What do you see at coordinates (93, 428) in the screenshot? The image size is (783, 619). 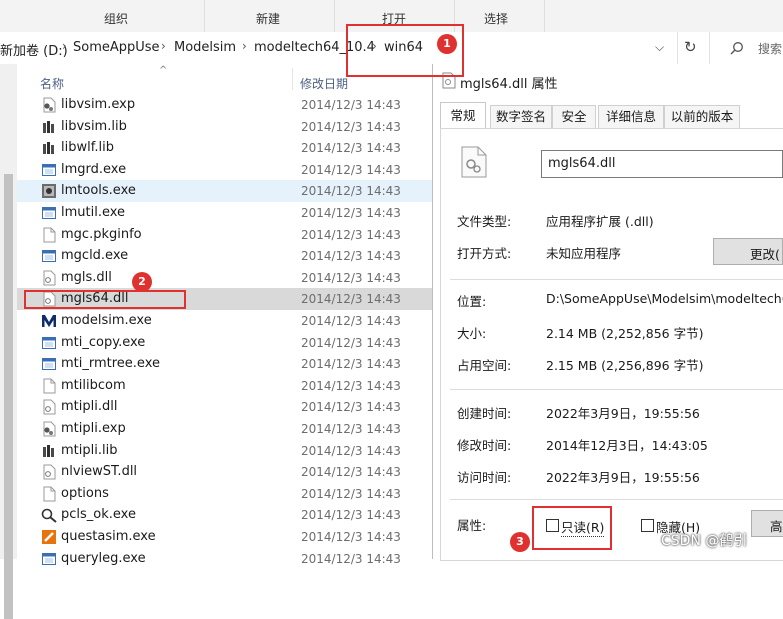 I see `file-name: mtipli.exp` at bounding box center [93, 428].